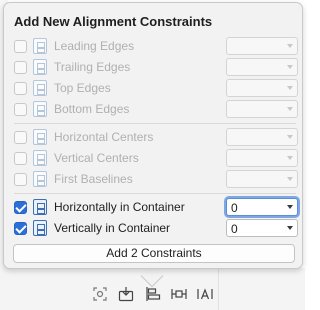 This screenshot has width=320, height=310. Describe the element at coordinates (262, 88) in the screenshot. I see `top-edges-offset-select` at that location.